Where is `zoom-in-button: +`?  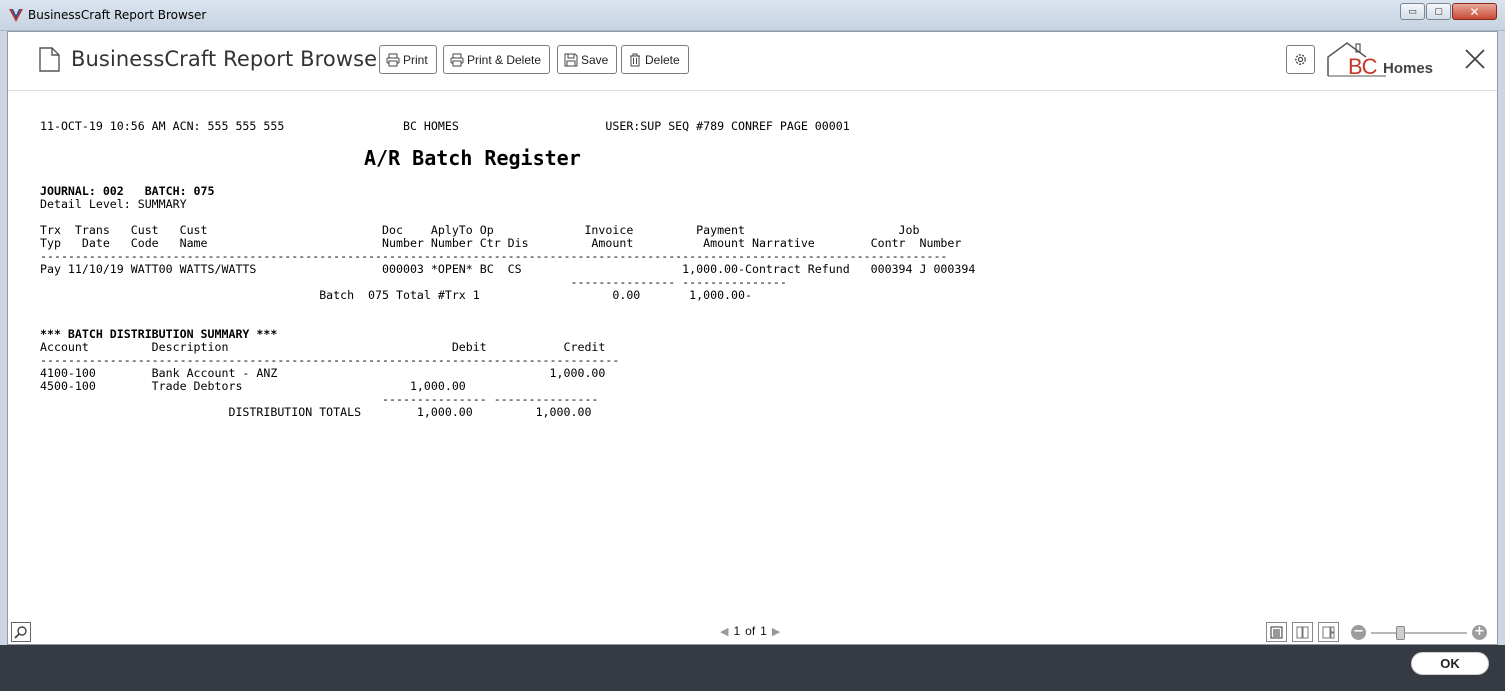 zoom-in-button: + is located at coordinates (1479, 632).